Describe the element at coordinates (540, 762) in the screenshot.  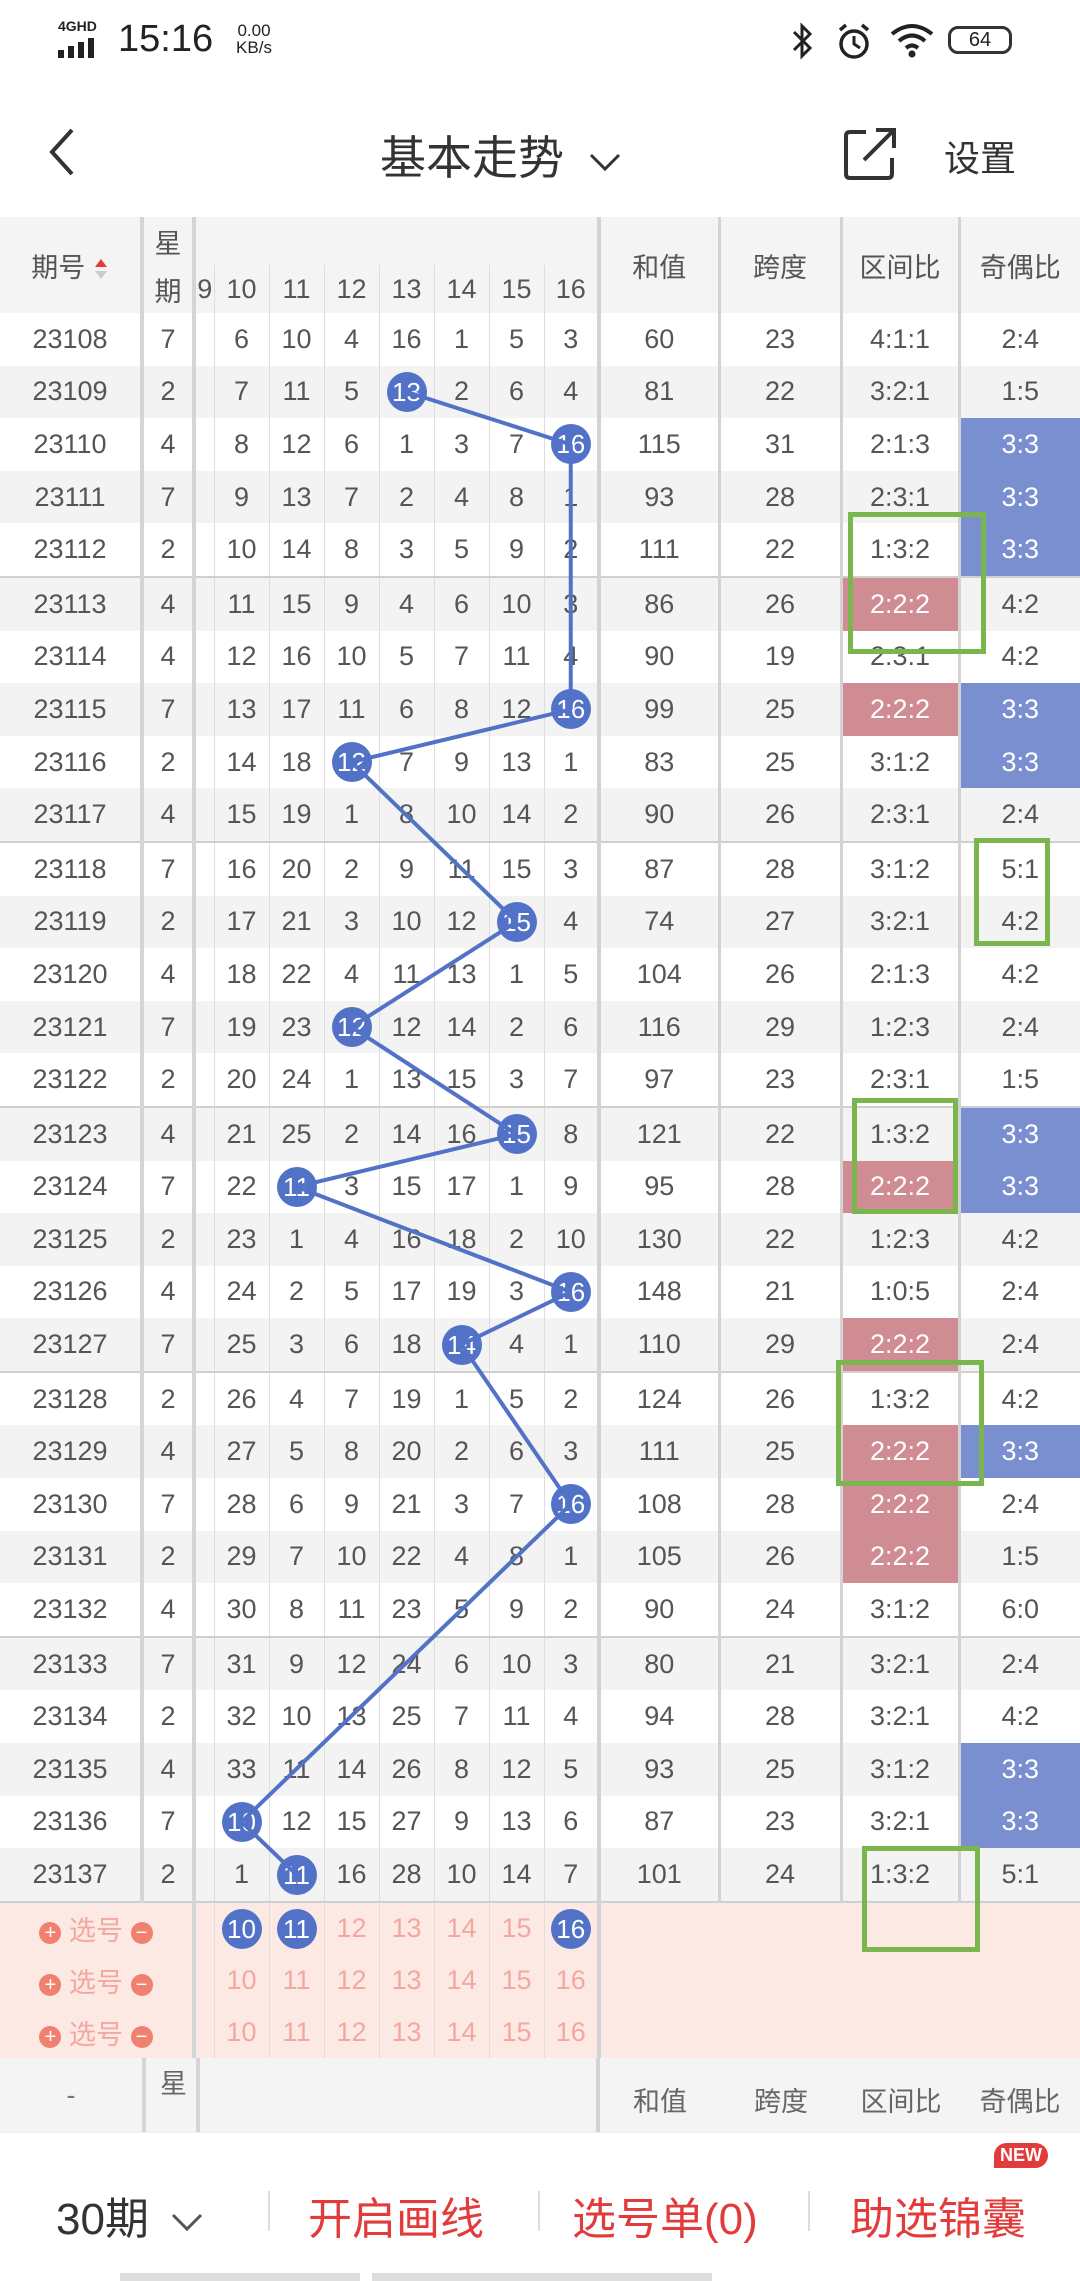
I see `table-row: 23116 2 14 18 12 7 9 13 1 83 25 3:1:2 3:3` at that location.